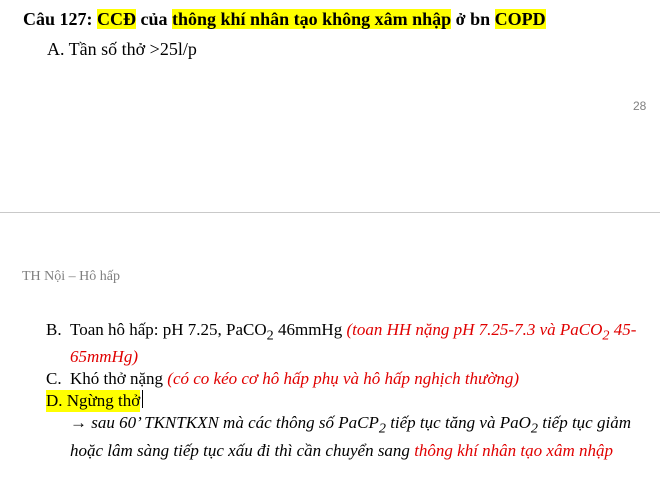 This screenshot has width=660, height=480. I want to click on option-b-text-post: 46mmHg, so click(308, 329).